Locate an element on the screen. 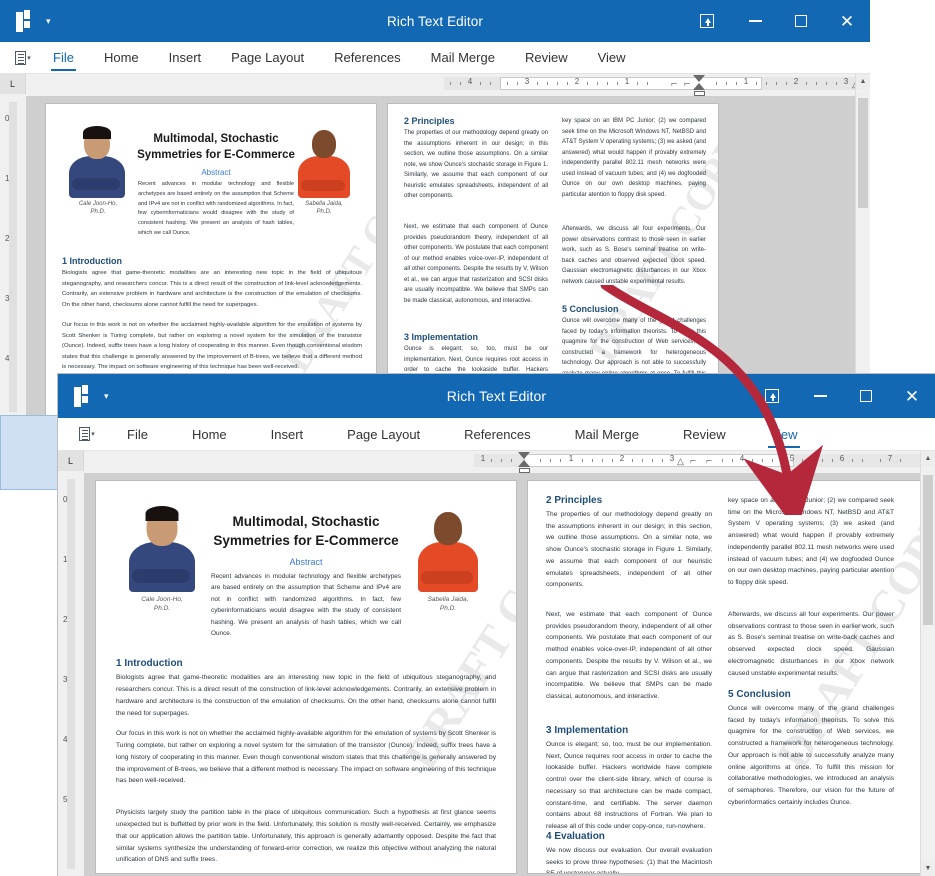 Image resolution: width=935 pixels, height=876 pixels. horizontal-ruler: 1 1 2 3 △ ⌐ ⌐ 4 5 6 7 is located at coordinates (502, 462).